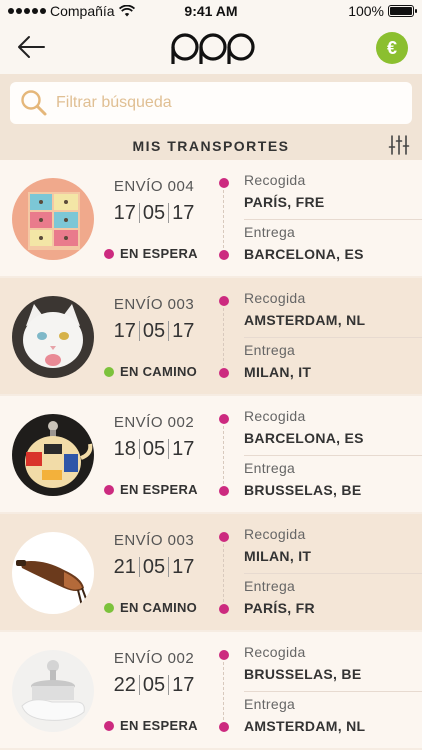 This screenshot has width=422, height=750. I want to click on pickup-info: Recogida BRUSSELAS, BE, so click(333, 668).